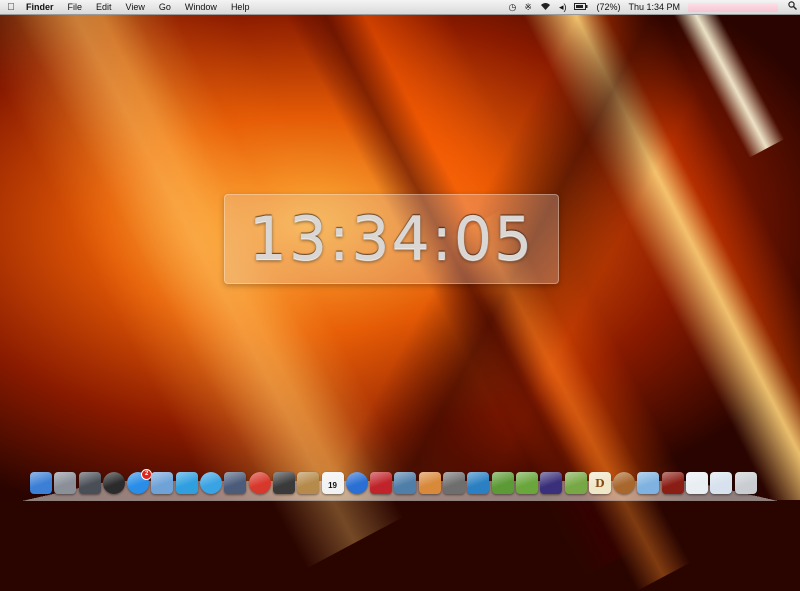  Describe the element at coordinates (478, 483) in the screenshot. I see `xcode-icon` at that location.